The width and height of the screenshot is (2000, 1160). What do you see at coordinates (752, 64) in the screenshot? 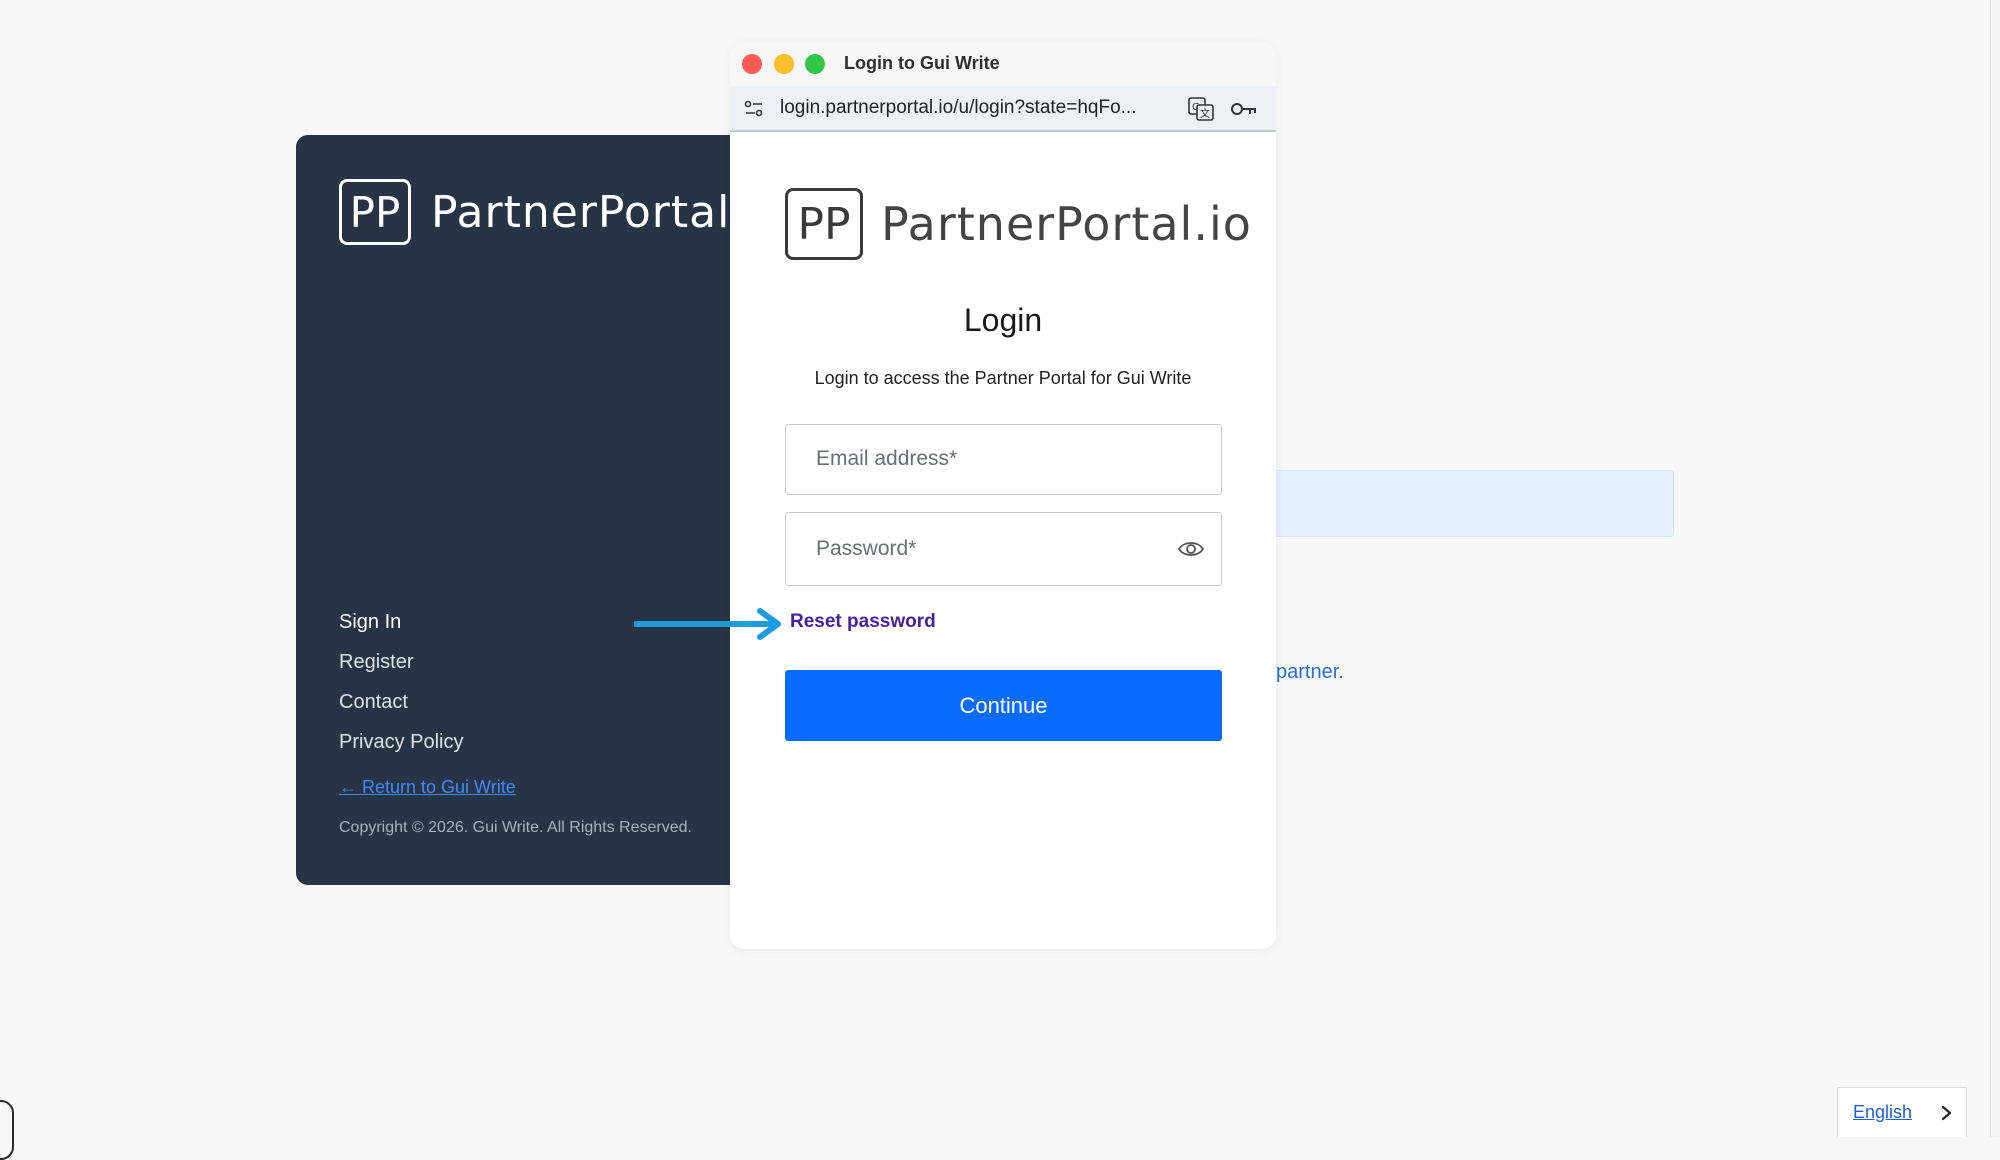
I see `close-window-button` at bounding box center [752, 64].